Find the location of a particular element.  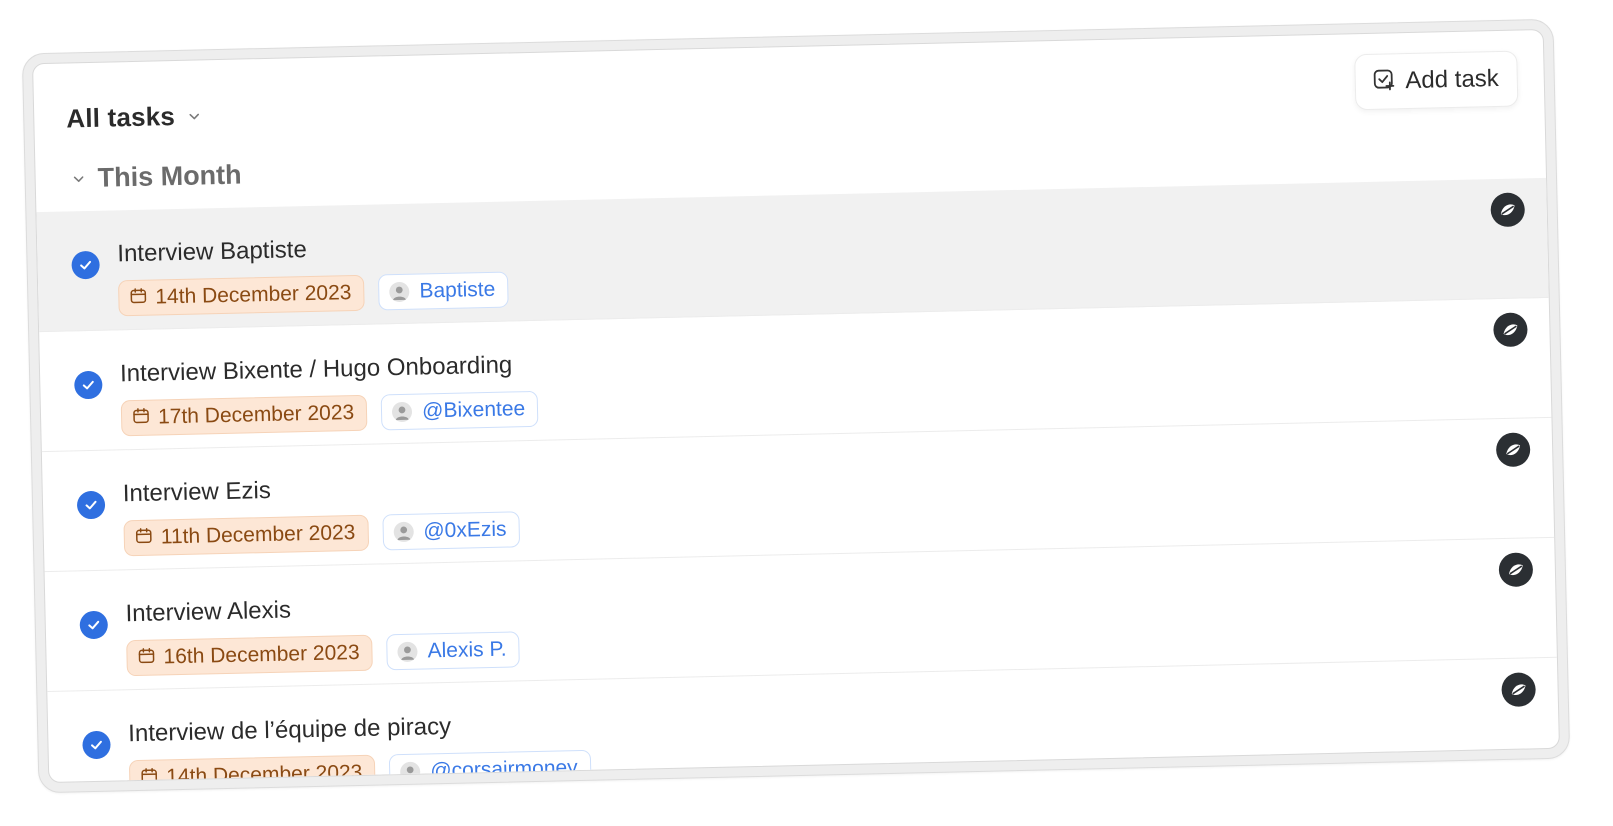

task-meta: 11th December 2023 @0xEzis is located at coordinates (321, 534).